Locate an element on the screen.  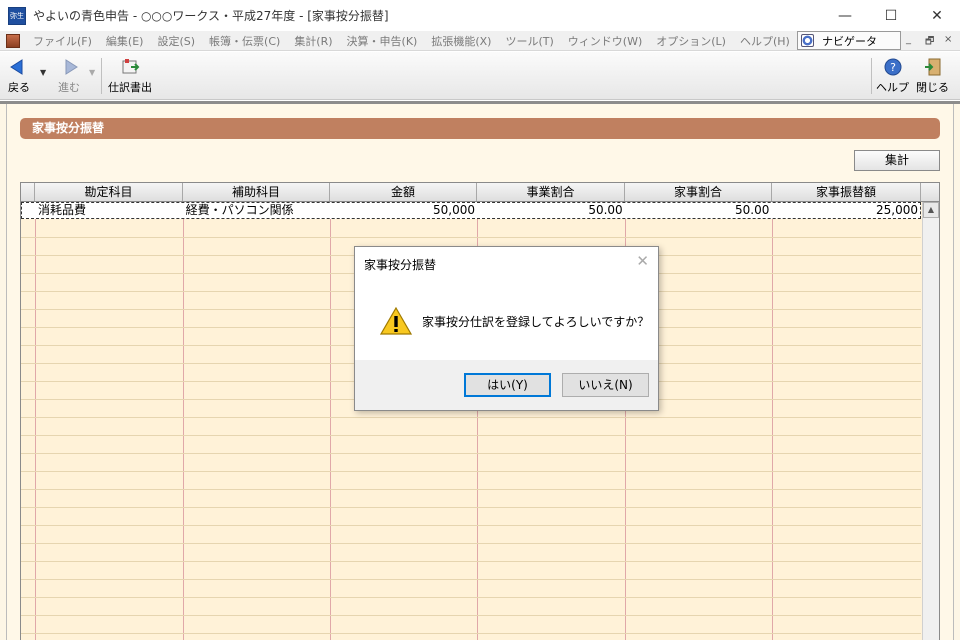
exit-door-icon is located at coordinates (933, 67).